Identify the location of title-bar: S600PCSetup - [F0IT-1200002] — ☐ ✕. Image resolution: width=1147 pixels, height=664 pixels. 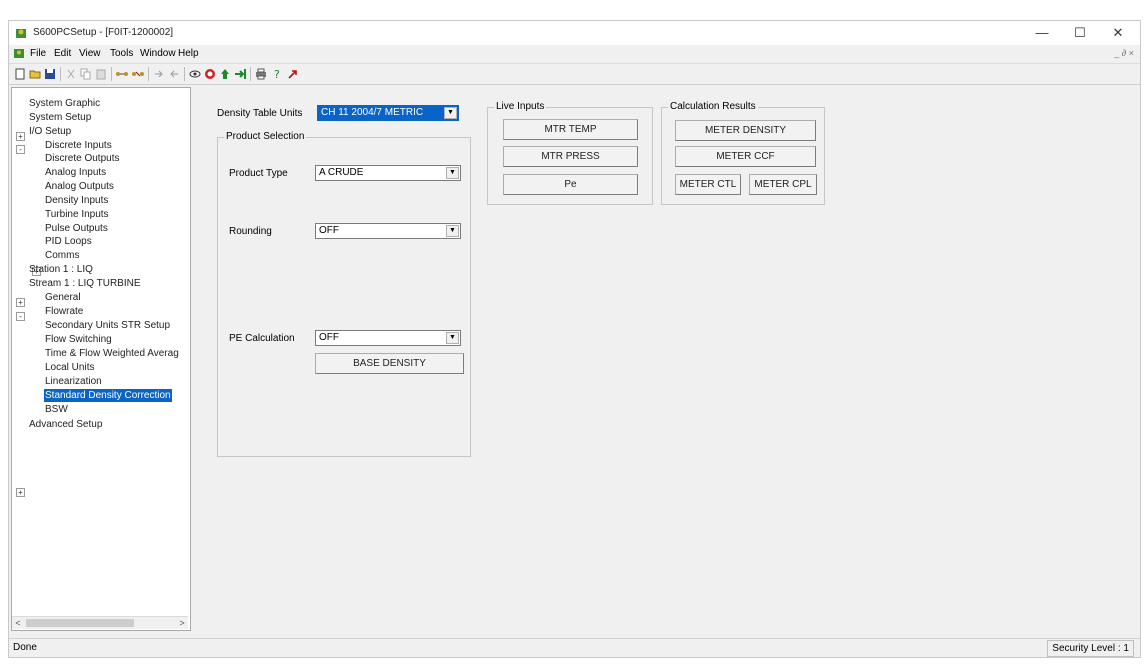
(574, 33).